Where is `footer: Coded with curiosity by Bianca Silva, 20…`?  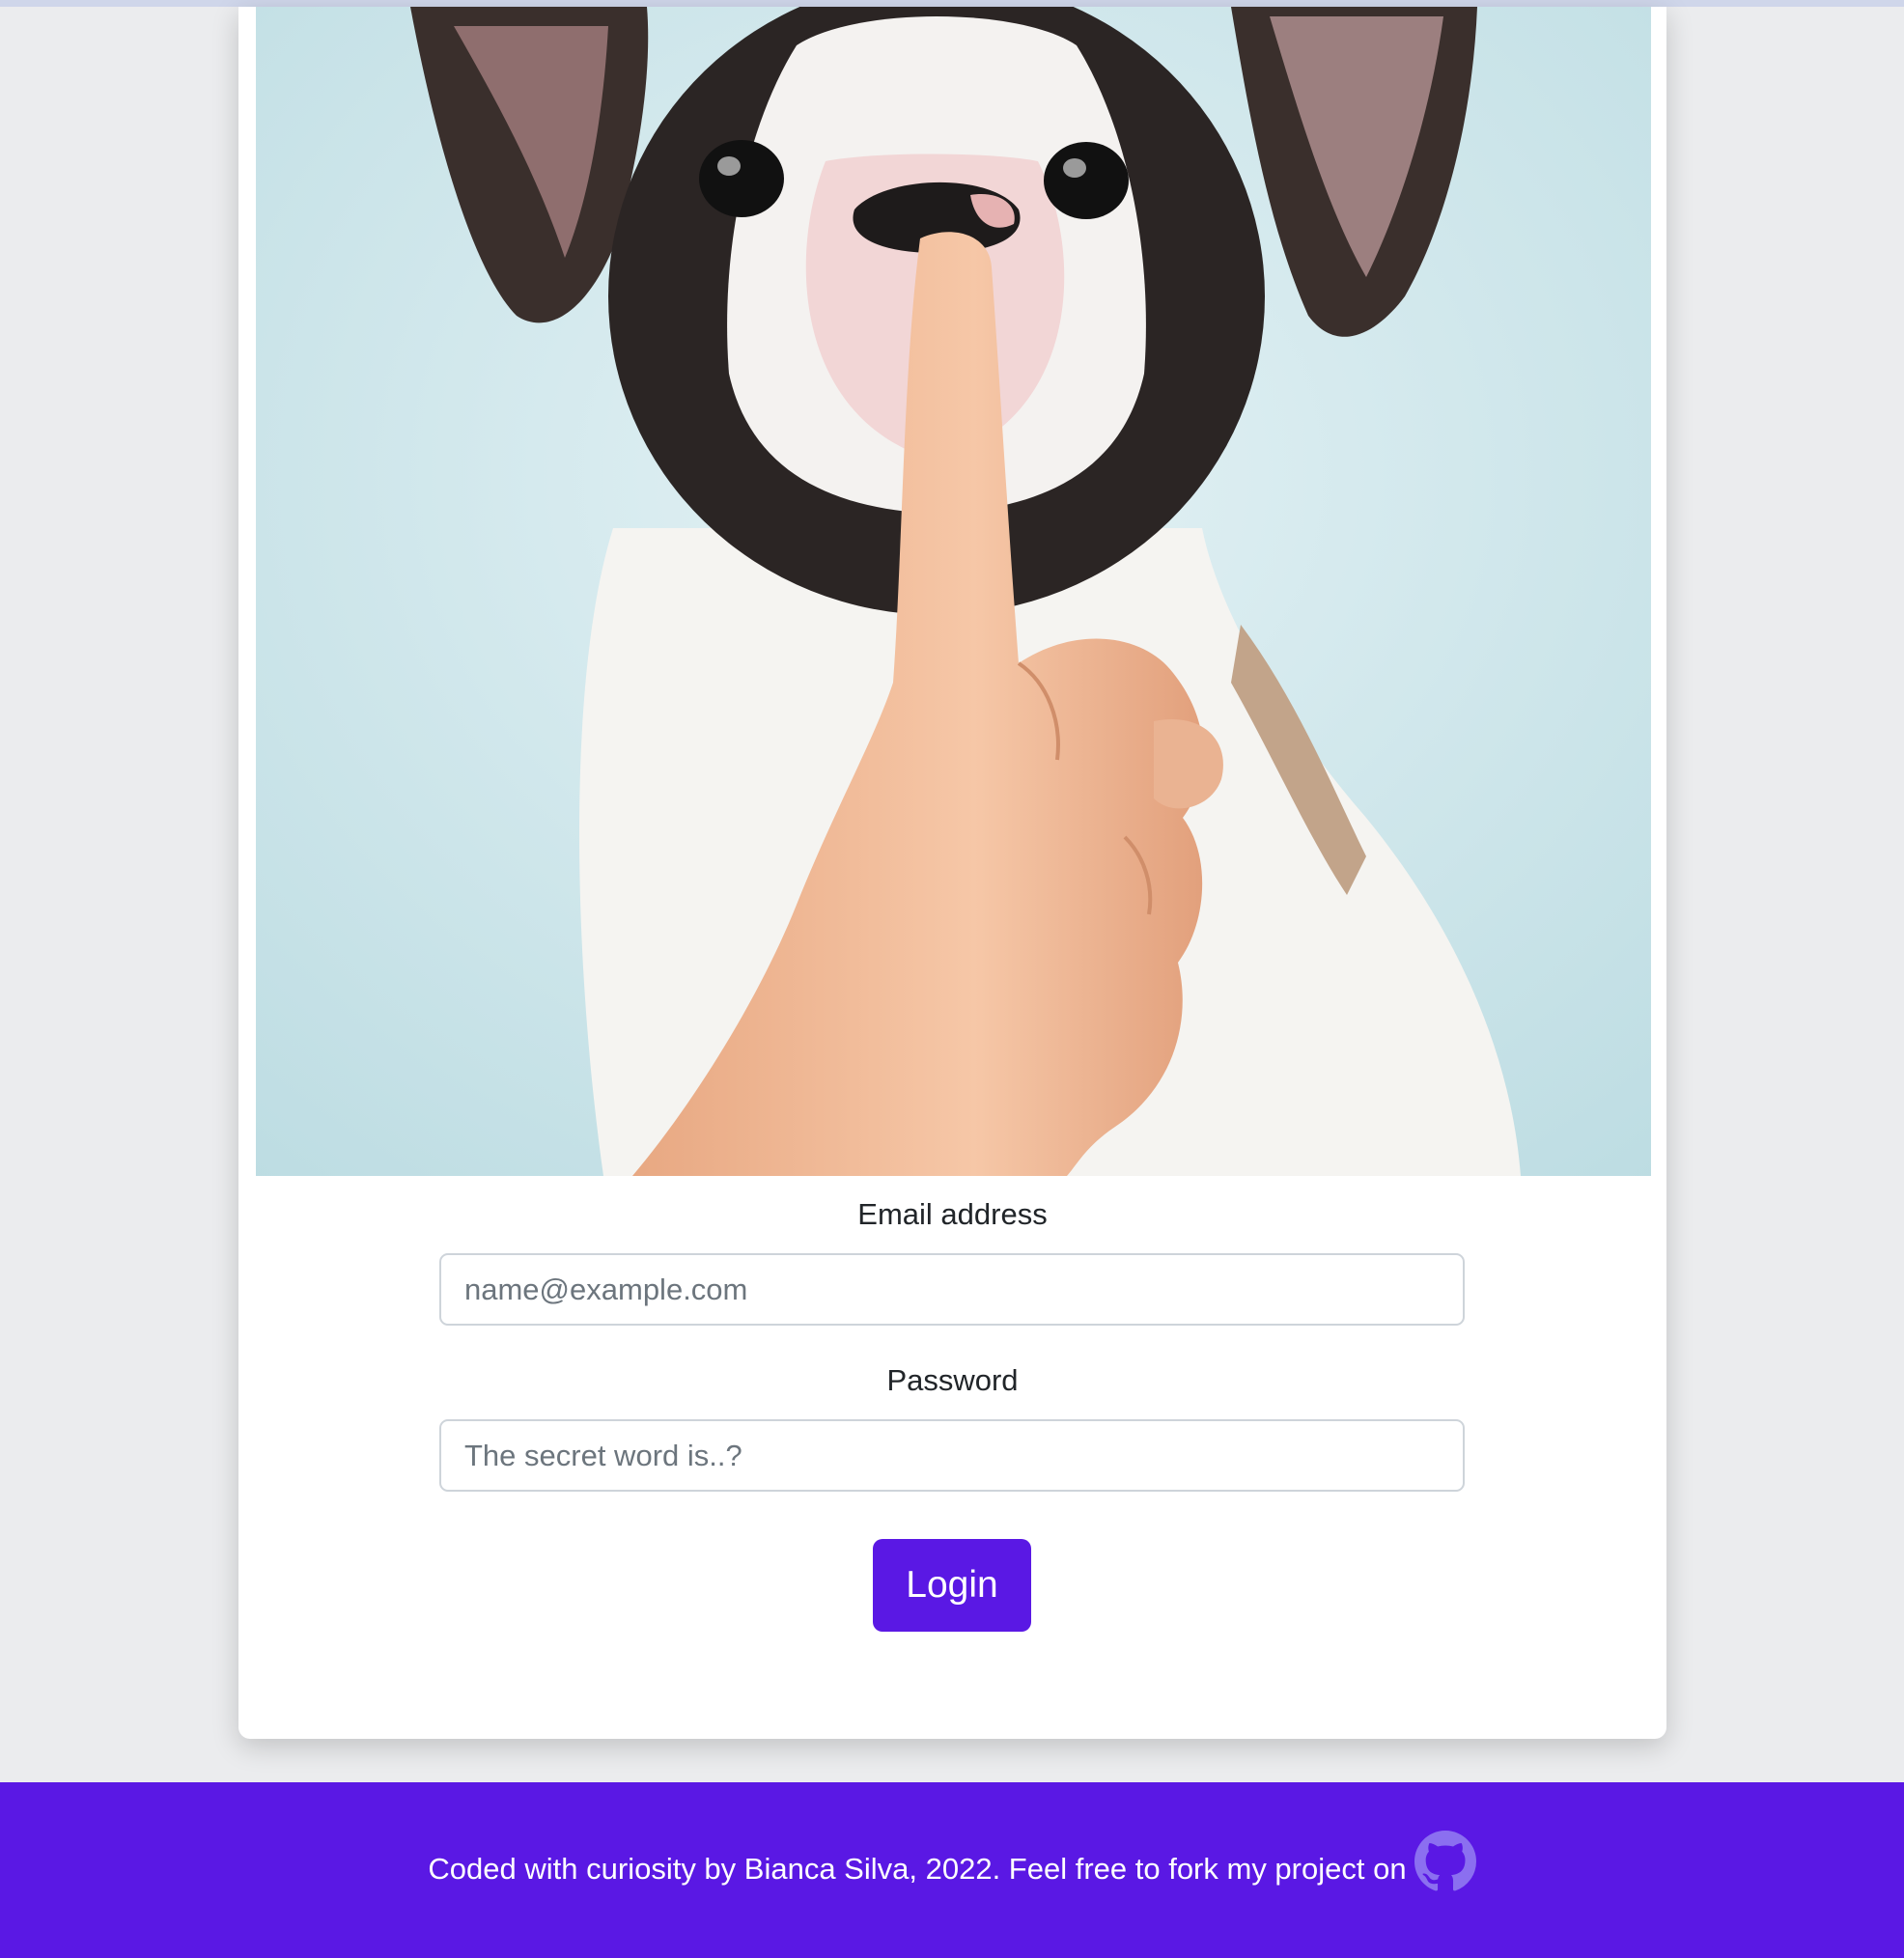
footer: Coded with curiosity by Bianca Silva, 20… is located at coordinates (952, 1870).